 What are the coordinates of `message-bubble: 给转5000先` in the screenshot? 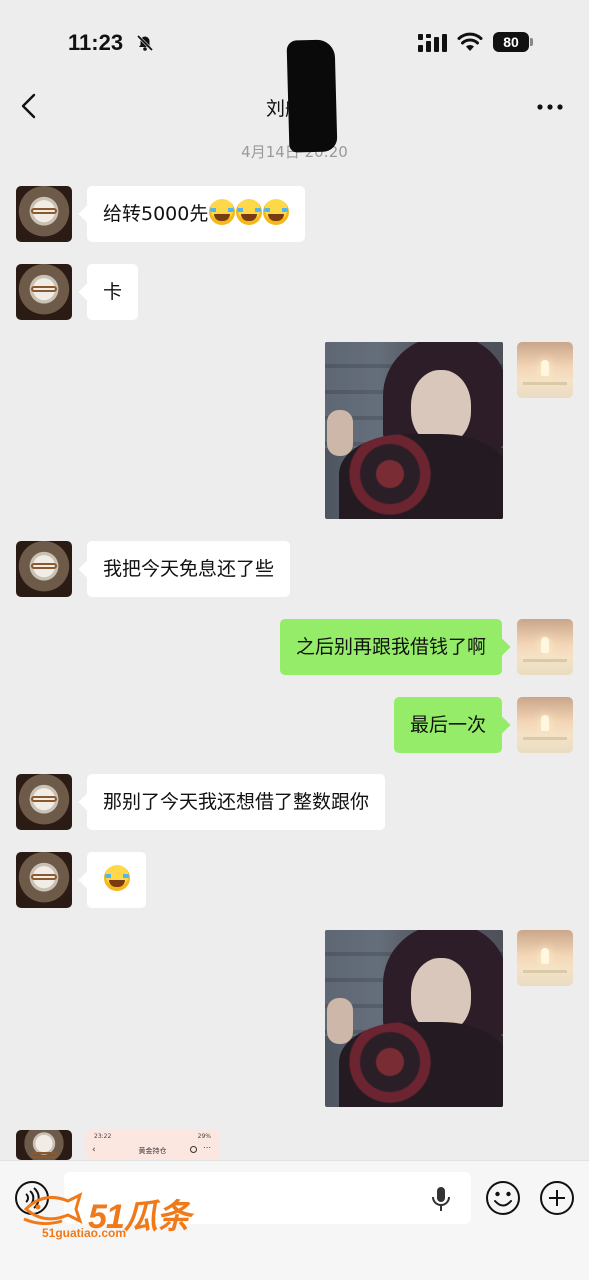 It's located at (196, 214).